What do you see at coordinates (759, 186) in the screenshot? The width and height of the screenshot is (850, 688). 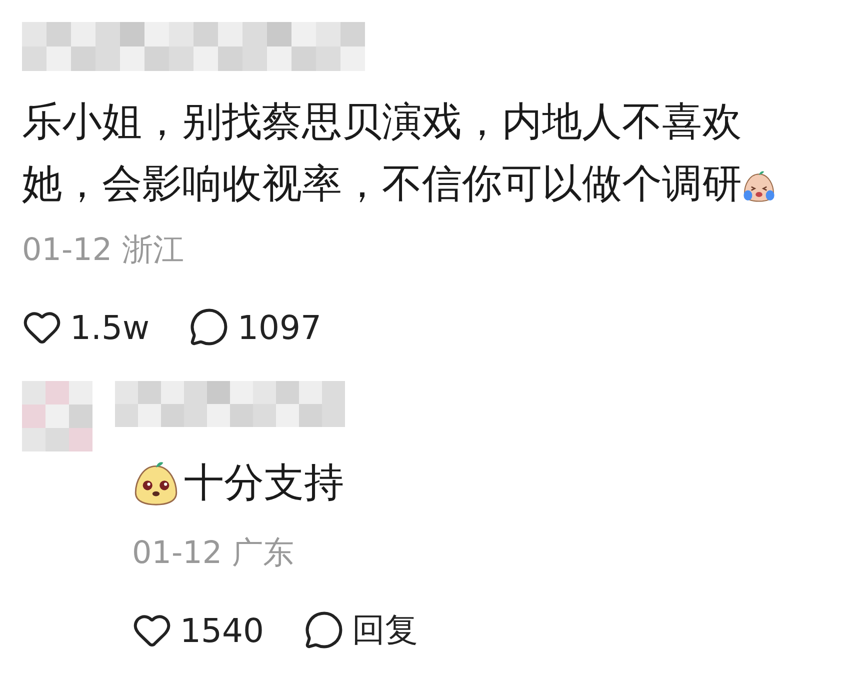 I see `crying-face-icon` at bounding box center [759, 186].